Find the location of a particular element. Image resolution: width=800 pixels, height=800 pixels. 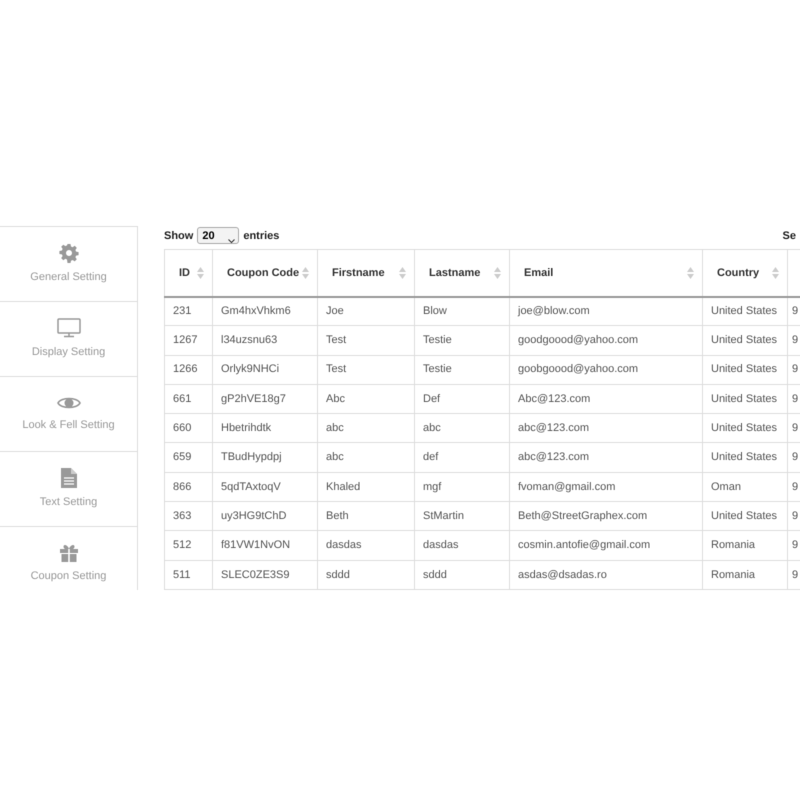

caret-icon is located at coordinates (232, 241).